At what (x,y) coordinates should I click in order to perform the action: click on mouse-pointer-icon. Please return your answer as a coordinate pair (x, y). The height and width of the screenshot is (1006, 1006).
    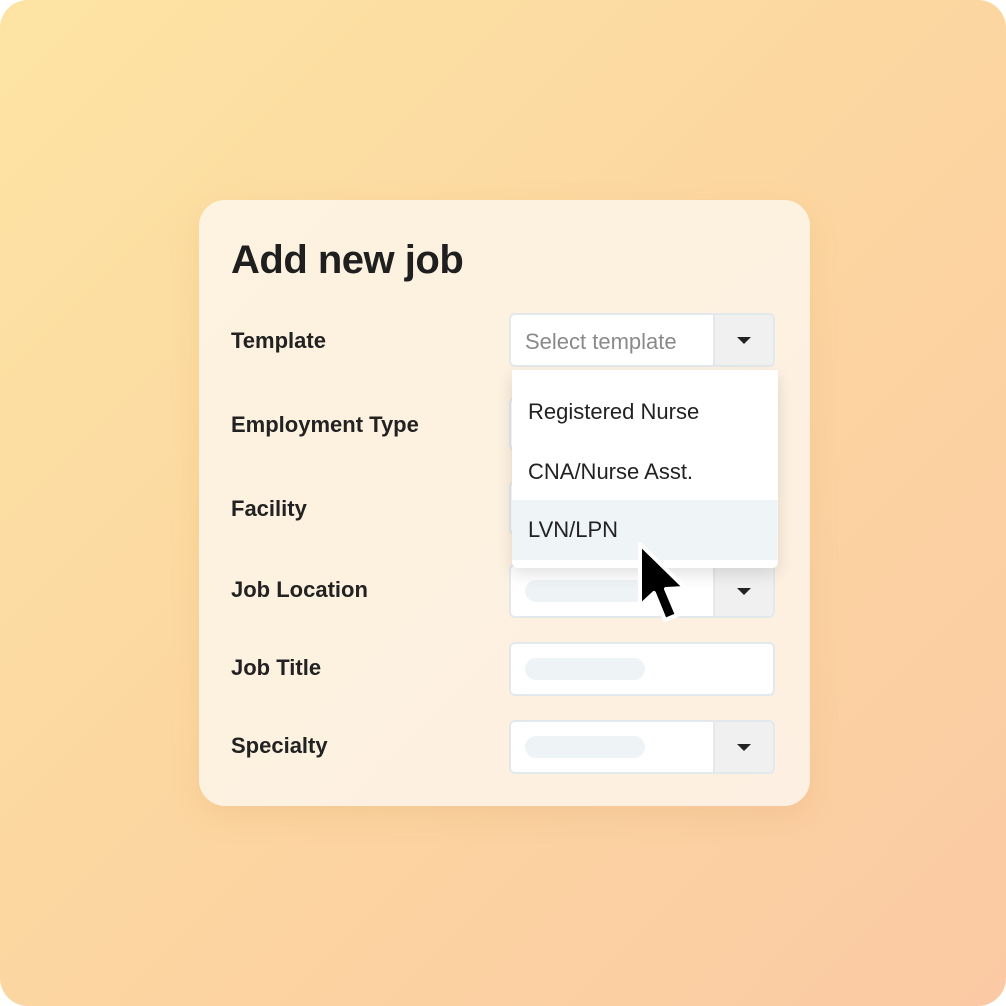
    Looking at the image, I should click on (662, 582).